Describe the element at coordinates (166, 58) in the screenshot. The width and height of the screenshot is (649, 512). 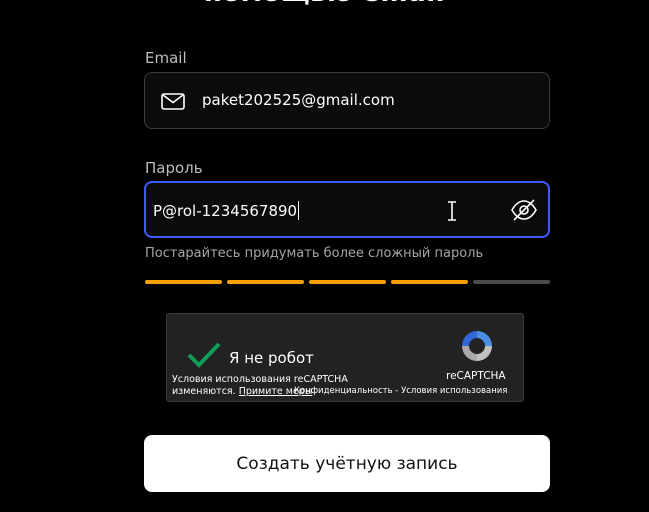
I see `email-label: Email` at that location.